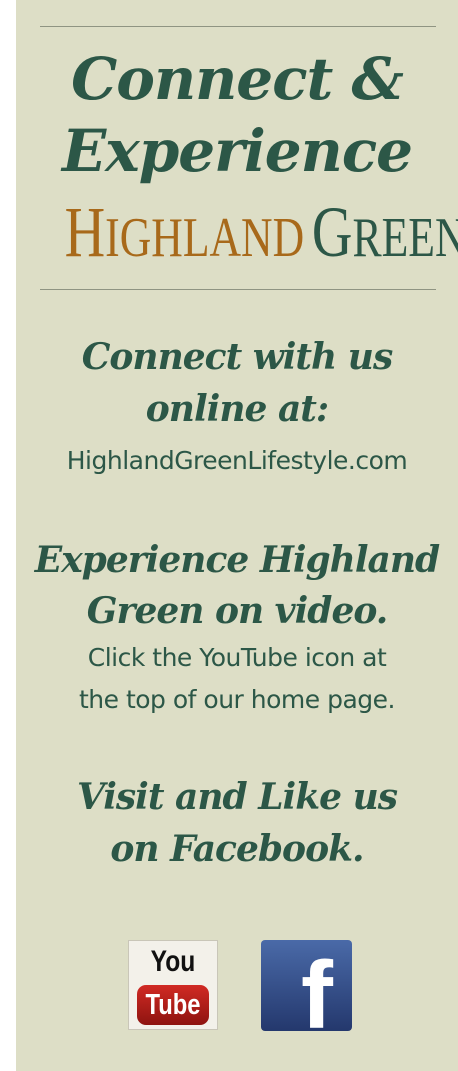  Describe the element at coordinates (237, 797) in the screenshot. I see `facebook-heading-line-1: Visit and Like us` at that location.